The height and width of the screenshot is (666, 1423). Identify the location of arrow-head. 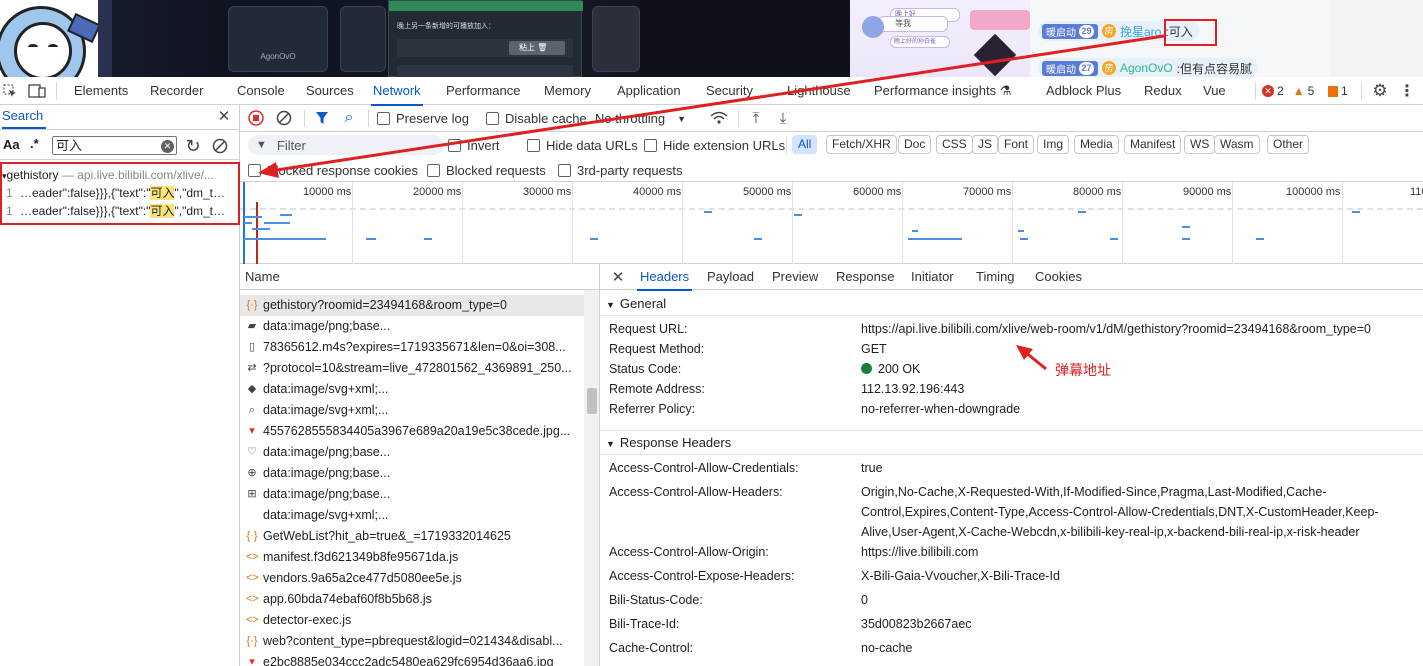
(268, 170).